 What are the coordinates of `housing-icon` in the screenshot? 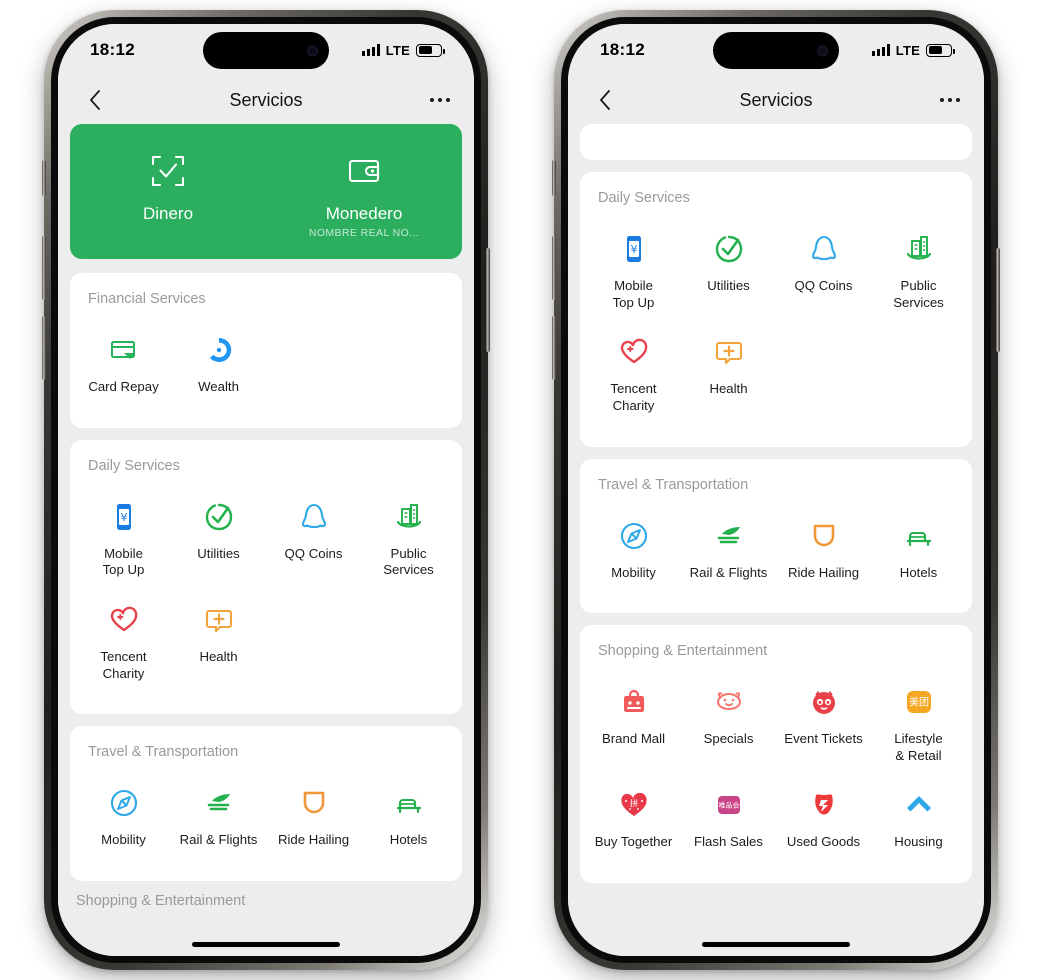 It's located at (919, 805).